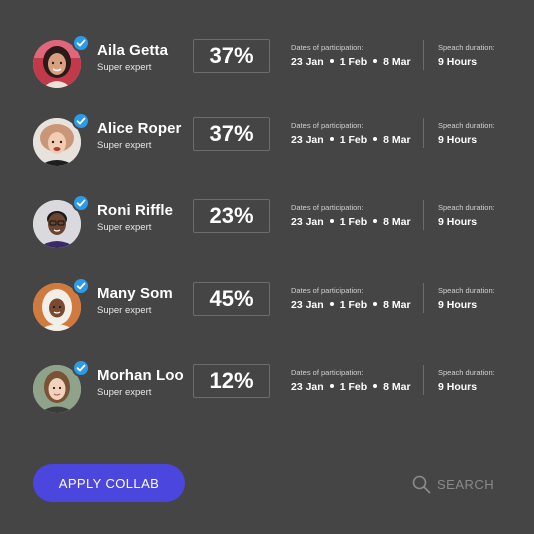 The width and height of the screenshot is (534, 534). I want to click on search-icon, so click(421, 484).